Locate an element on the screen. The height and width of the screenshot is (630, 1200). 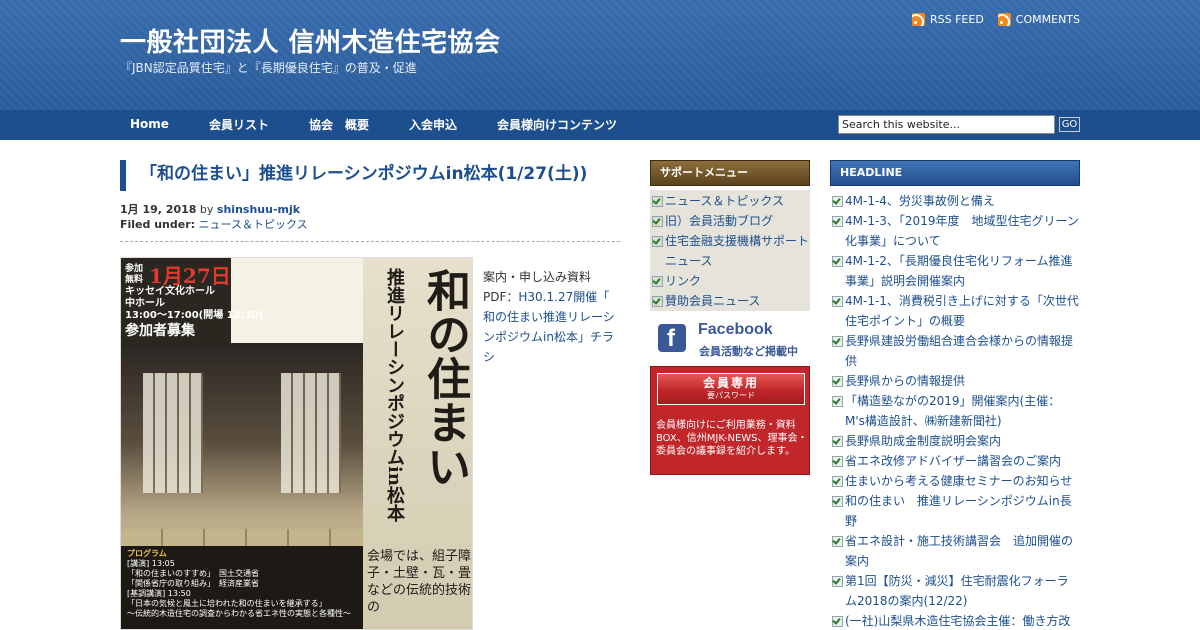
headline-item: 省エネ設計・施工技術講習会 追加開催の案内 is located at coordinates (955, 551).